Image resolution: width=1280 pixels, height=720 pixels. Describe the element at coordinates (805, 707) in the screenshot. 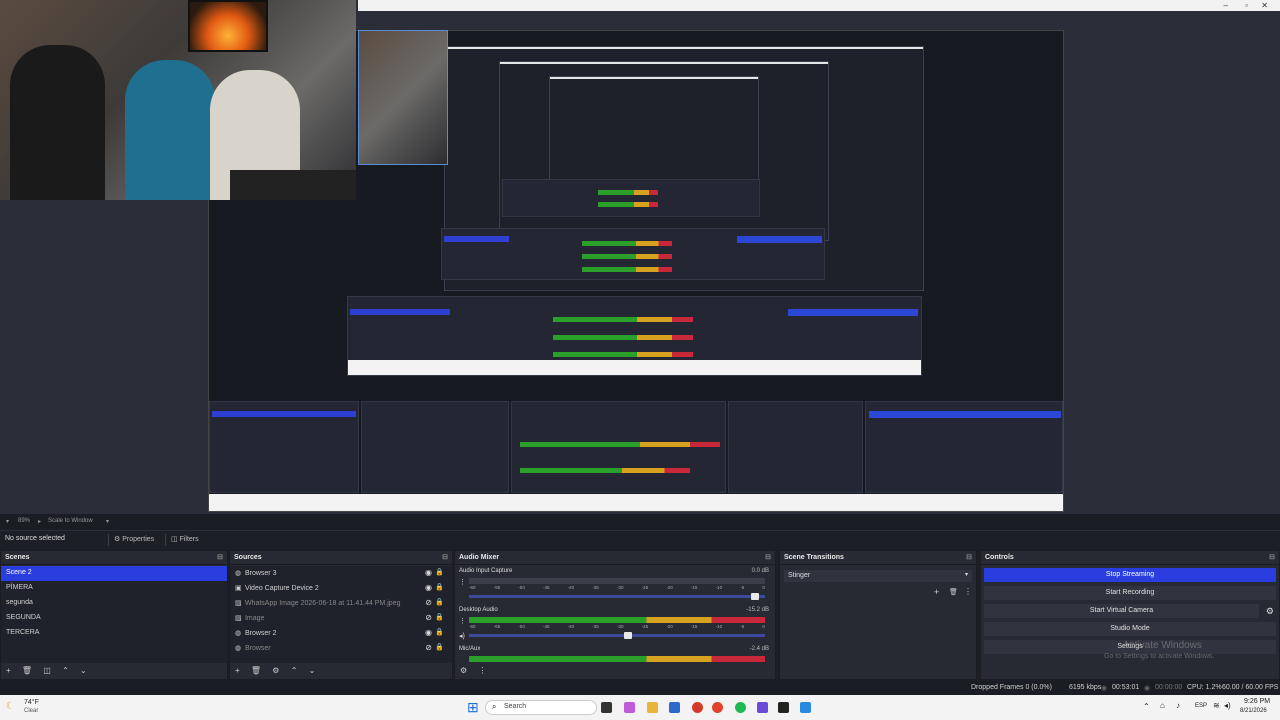

I see `calculator-icon` at that location.